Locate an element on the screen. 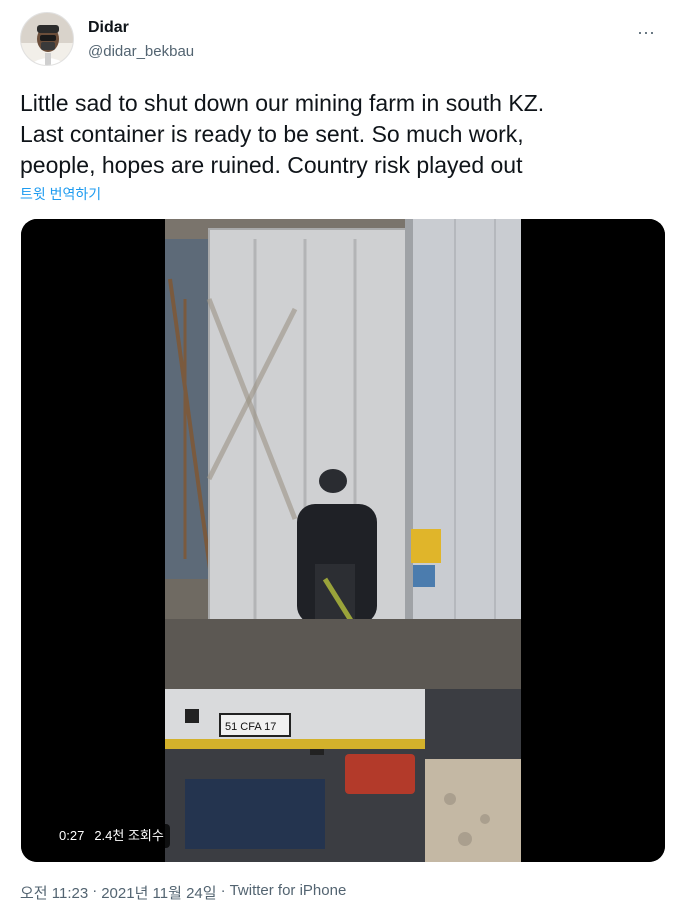 This screenshot has width=680, height=918. tweet-time: 오전 11:23 is located at coordinates (54, 892).